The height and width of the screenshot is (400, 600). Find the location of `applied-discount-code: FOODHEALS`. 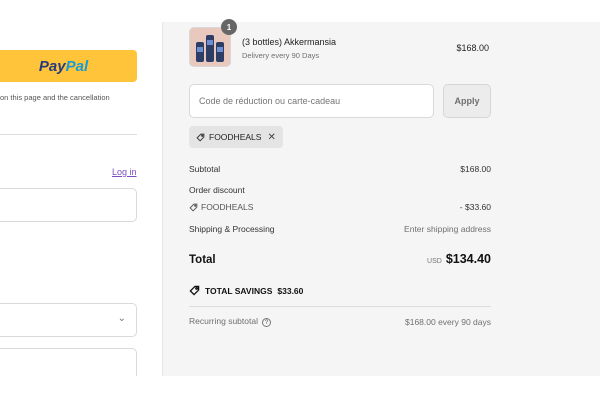

applied-discount-code: FOODHEALS is located at coordinates (235, 137).